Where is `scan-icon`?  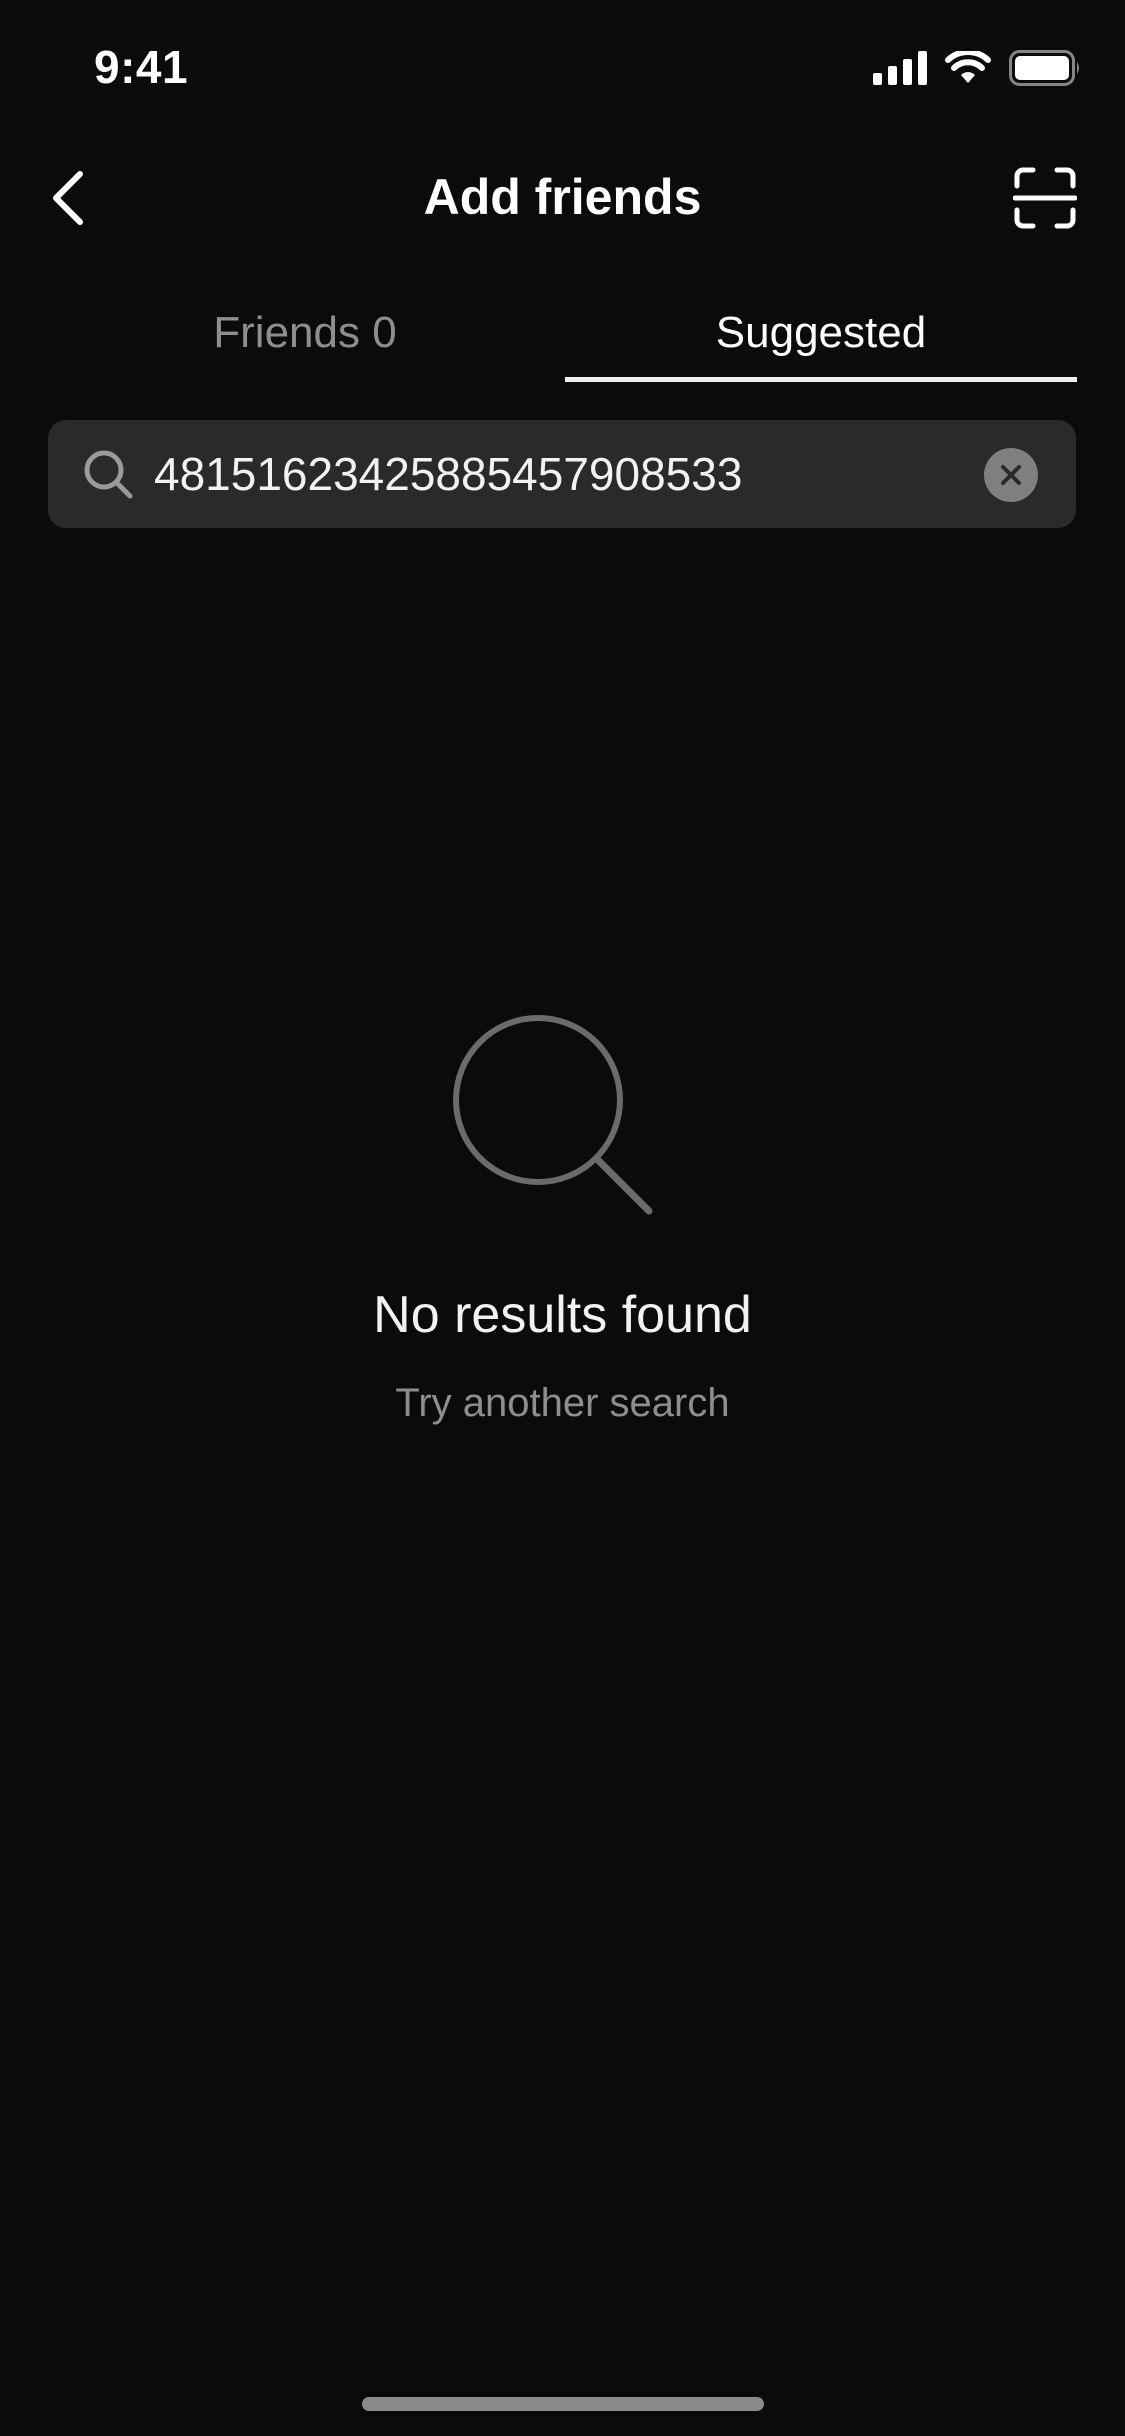
scan-icon is located at coordinates (1045, 198).